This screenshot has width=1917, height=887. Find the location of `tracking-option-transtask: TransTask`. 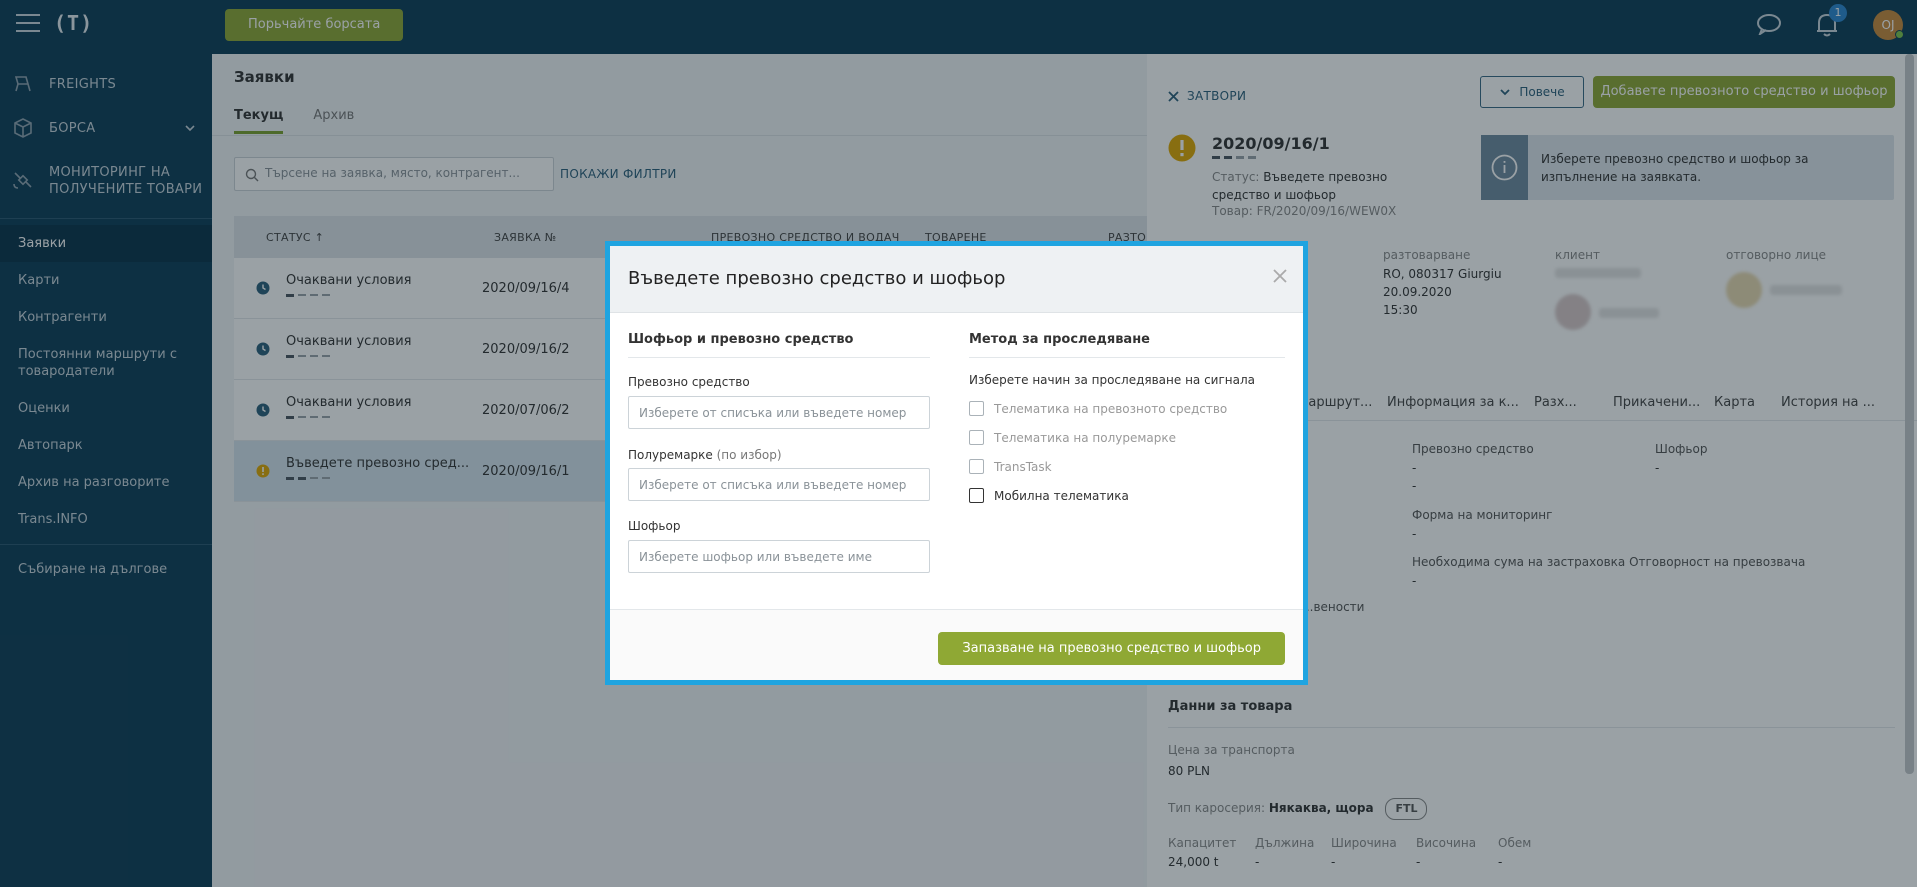

tracking-option-transtask: TransTask is located at coordinates (1010, 466).